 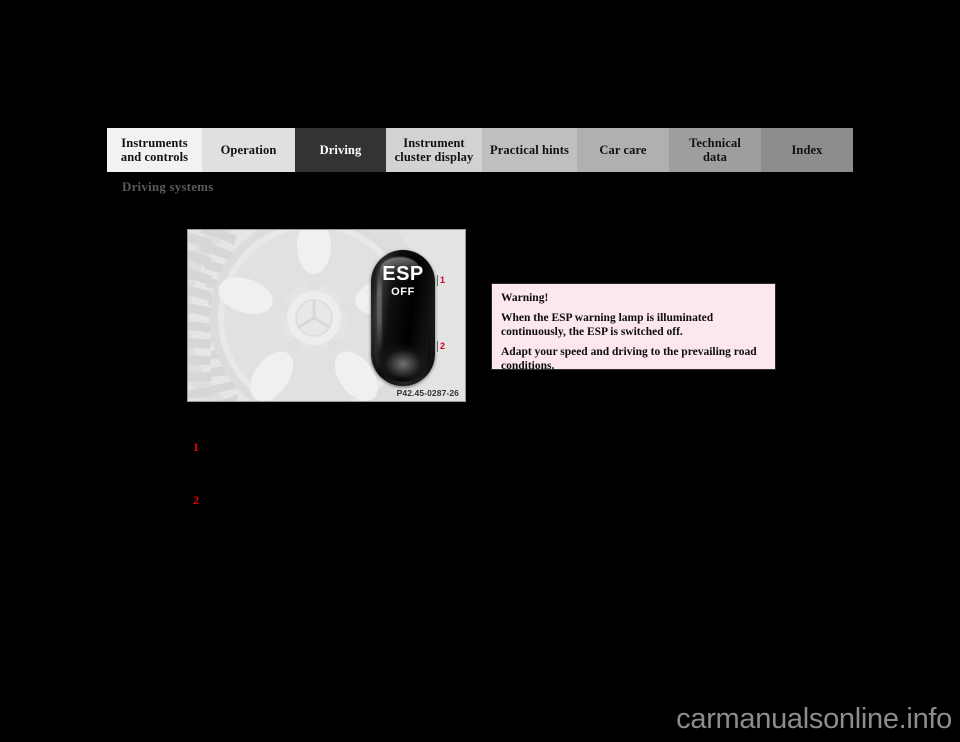 I want to click on tab-technical-data: Technical data, so click(x=715, y=150).